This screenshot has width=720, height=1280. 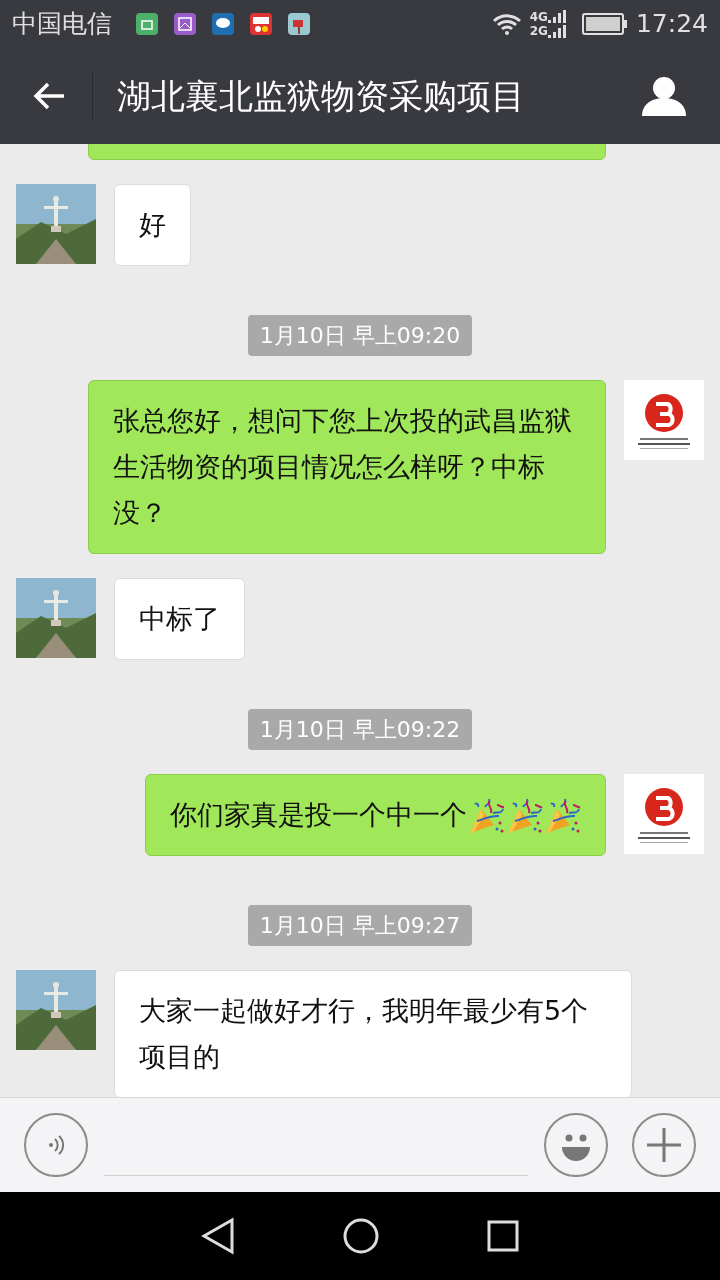 I want to click on signal-icon, so click(x=556, y=24).